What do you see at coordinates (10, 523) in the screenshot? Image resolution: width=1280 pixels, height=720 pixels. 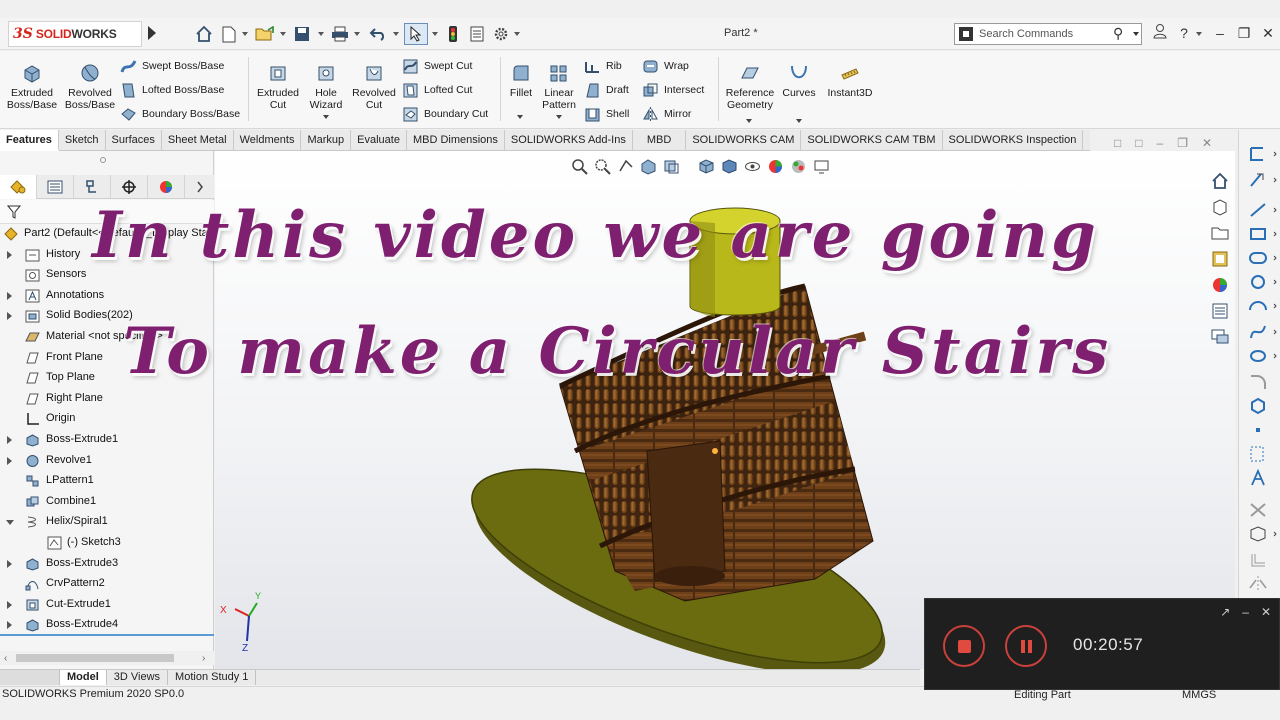 I see `collapse-arrow-icon` at bounding box center [10, 523].